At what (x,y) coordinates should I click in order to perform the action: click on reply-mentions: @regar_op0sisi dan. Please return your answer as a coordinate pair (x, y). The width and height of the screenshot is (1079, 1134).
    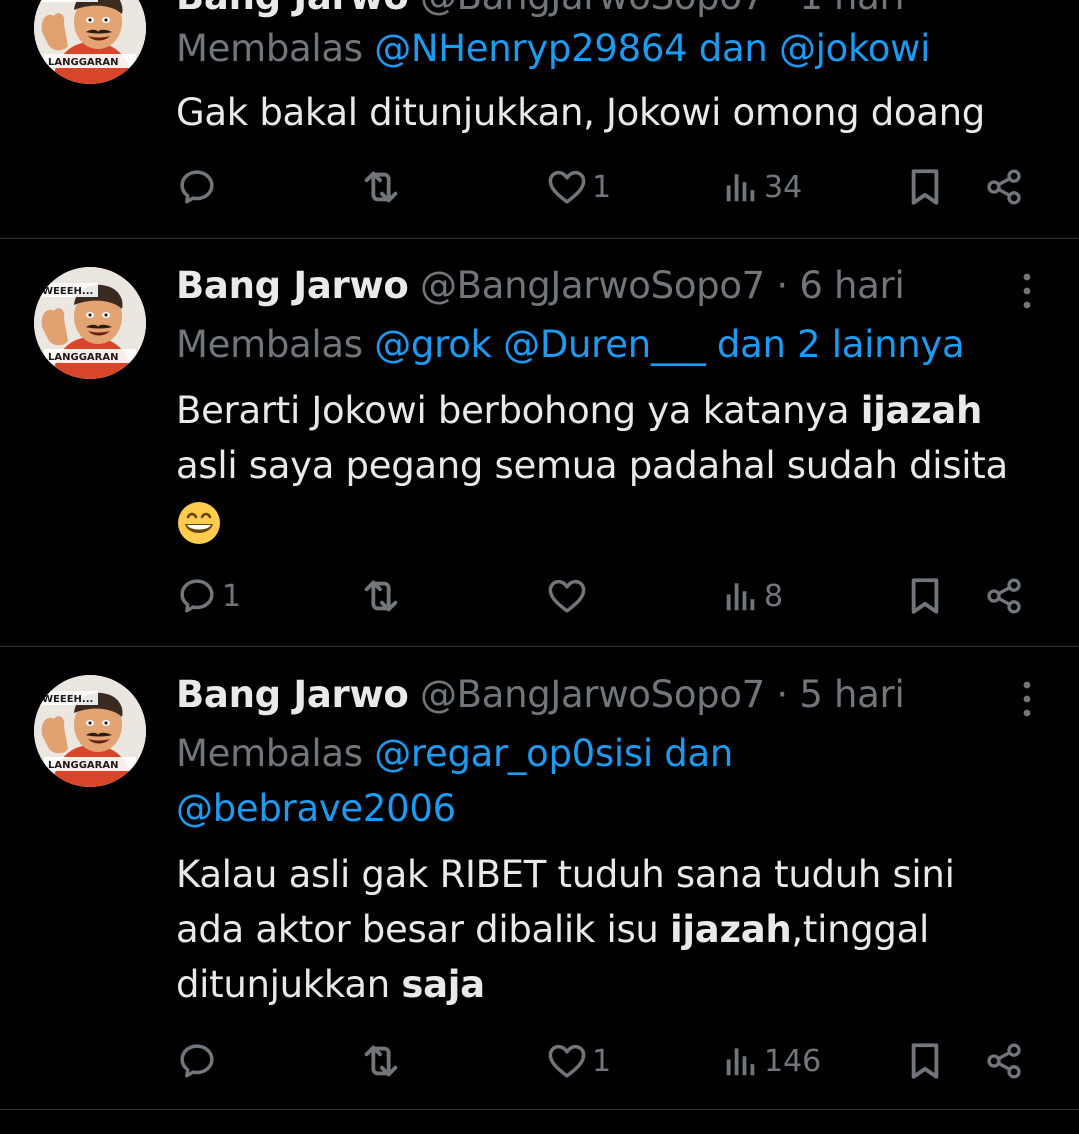
    Looking at the image, I should click on (553, 753).